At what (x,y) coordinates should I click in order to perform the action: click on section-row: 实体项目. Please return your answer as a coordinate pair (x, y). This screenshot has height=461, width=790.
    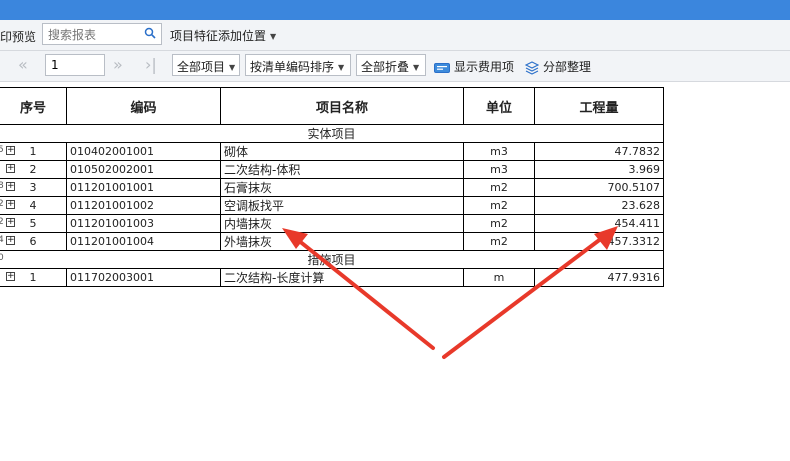
    Looking at the image, I should click on (332, 133).